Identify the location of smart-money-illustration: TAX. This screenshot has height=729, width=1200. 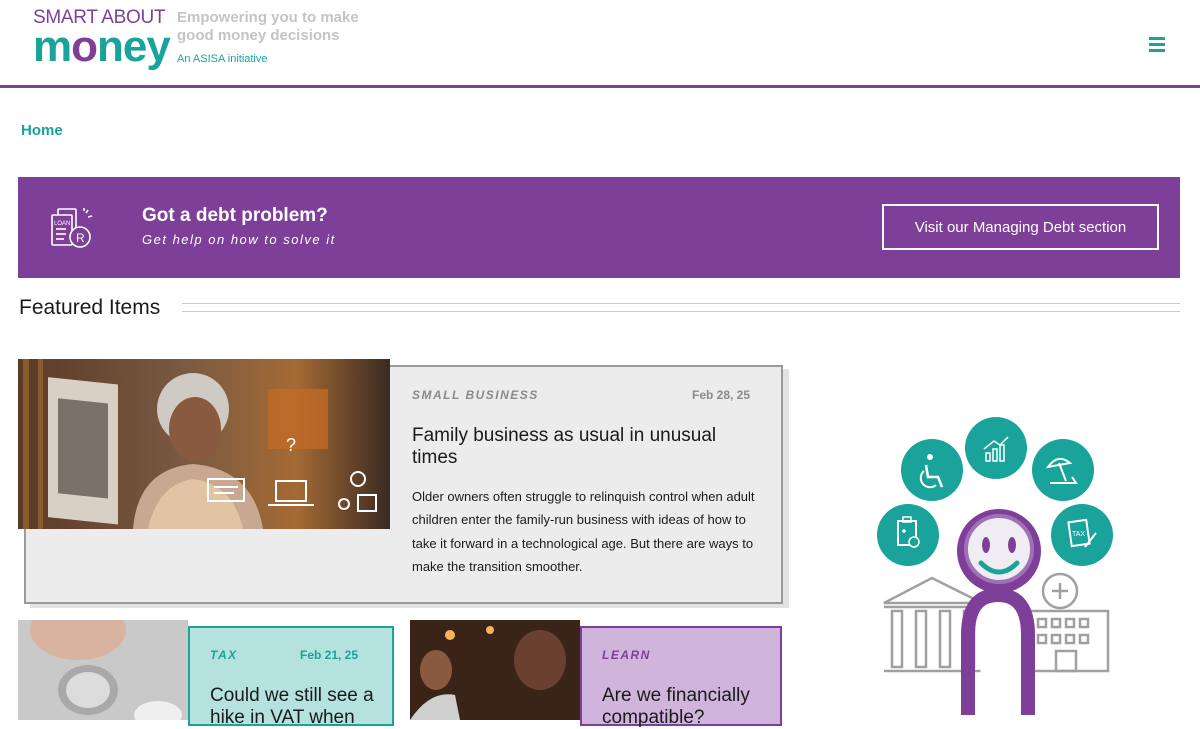
(995, 566).